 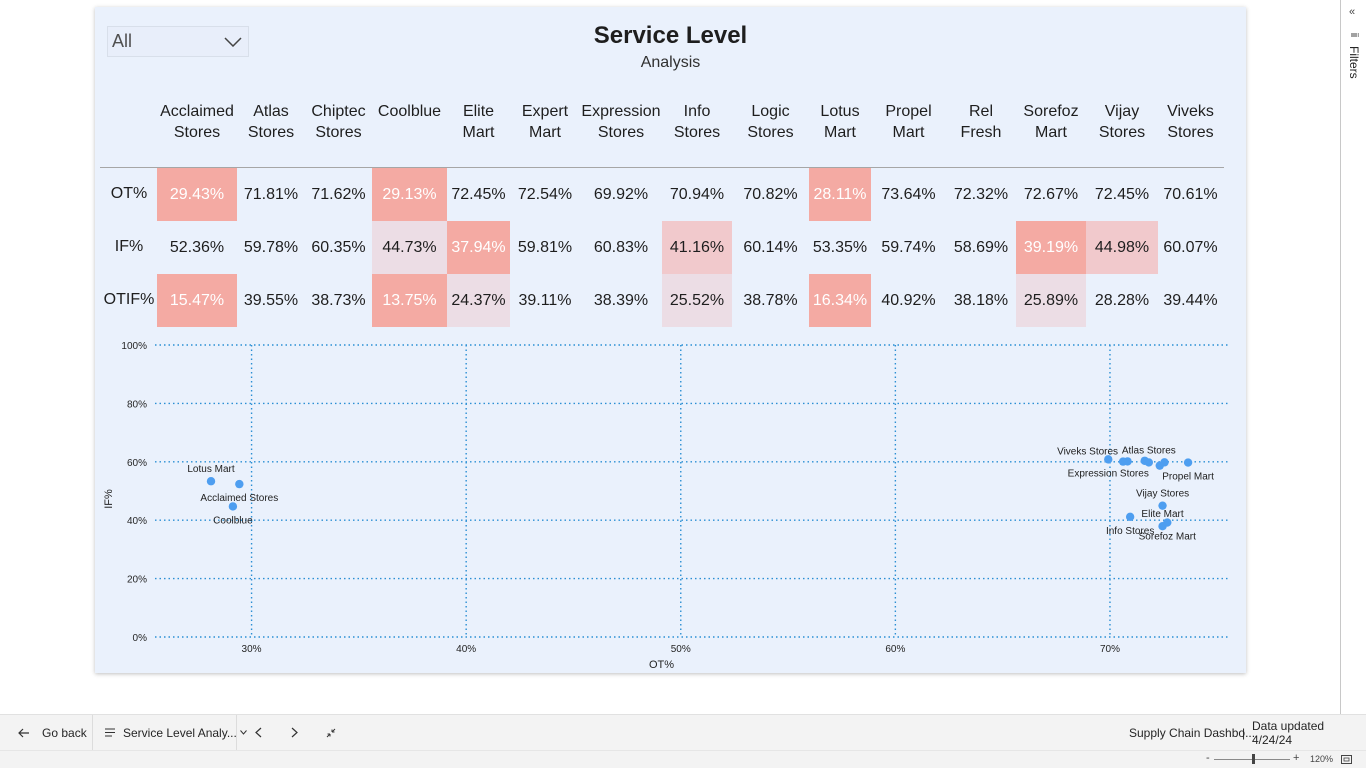 What do you see at coordinates (1355, 35) in the screenshot?
I see `funnel-icon: ≕` at bounding box center [1355, 35].